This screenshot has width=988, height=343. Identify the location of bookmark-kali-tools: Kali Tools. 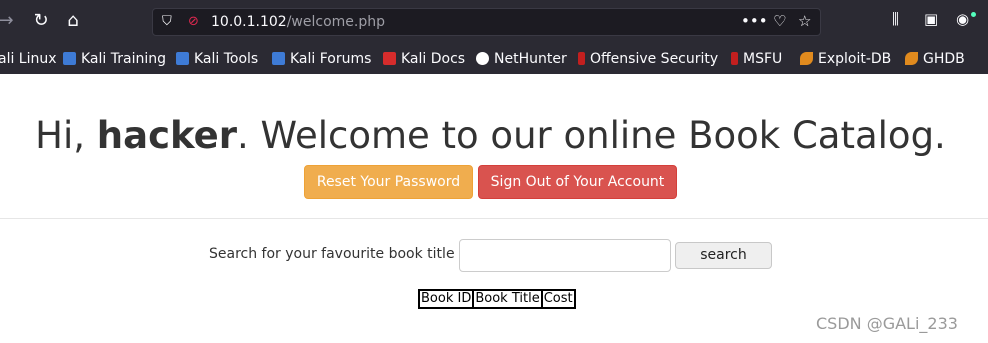
(217, 59).